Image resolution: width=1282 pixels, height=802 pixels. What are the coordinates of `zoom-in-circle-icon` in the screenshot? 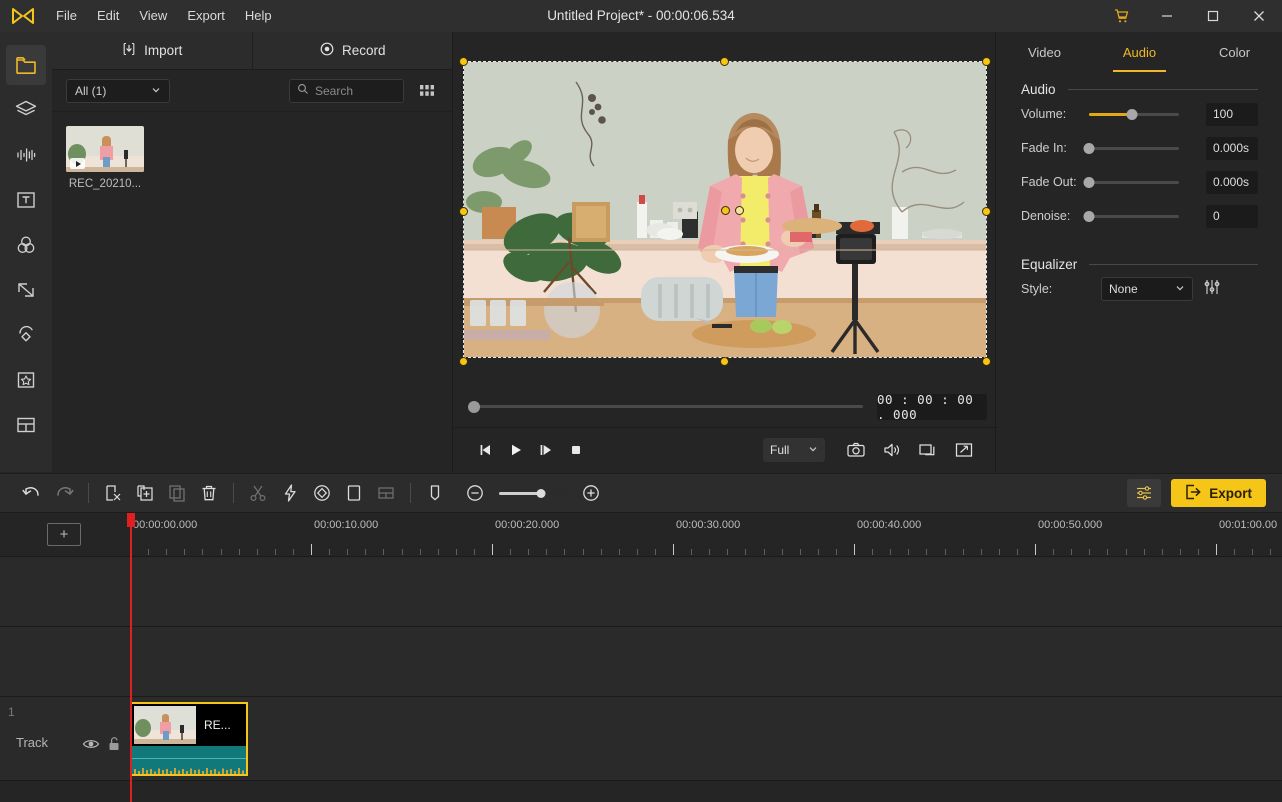 It's located at (591, 493).